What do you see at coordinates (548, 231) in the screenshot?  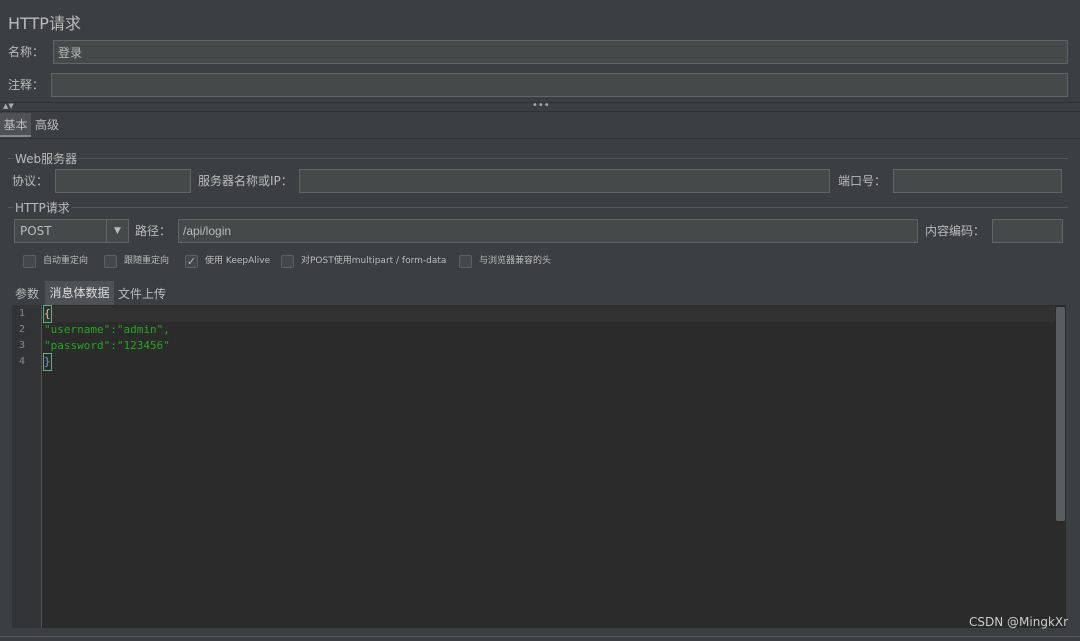 I see `path-input` at bounding box center [548, 231].